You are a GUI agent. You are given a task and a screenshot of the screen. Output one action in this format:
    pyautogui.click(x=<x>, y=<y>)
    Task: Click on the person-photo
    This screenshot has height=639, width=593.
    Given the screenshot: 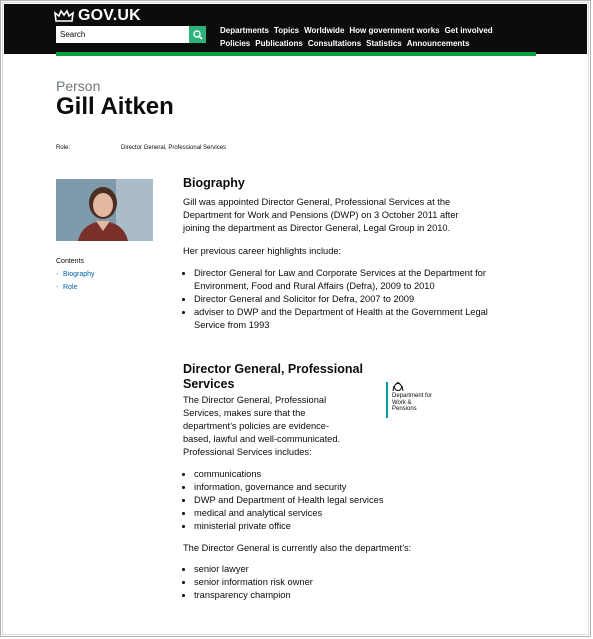 What is the action you would take?
    pyautogui.click(x=104, y=210)
    